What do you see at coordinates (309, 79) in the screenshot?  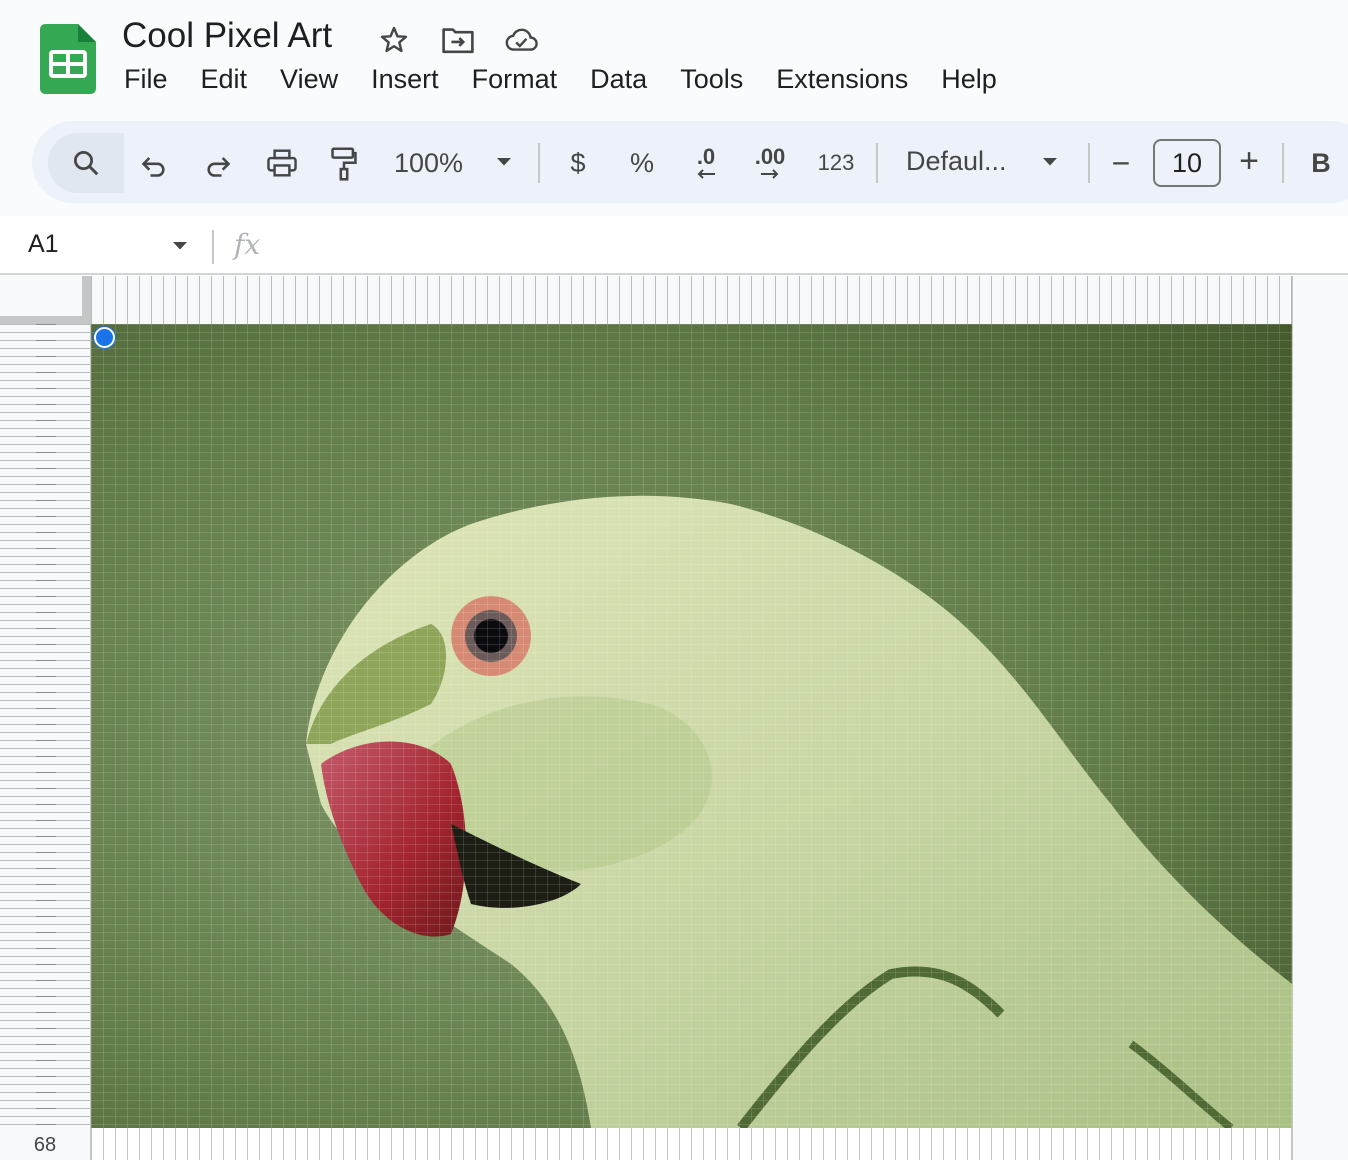 I see `menu-view: View` at bounding box center [309, 79].